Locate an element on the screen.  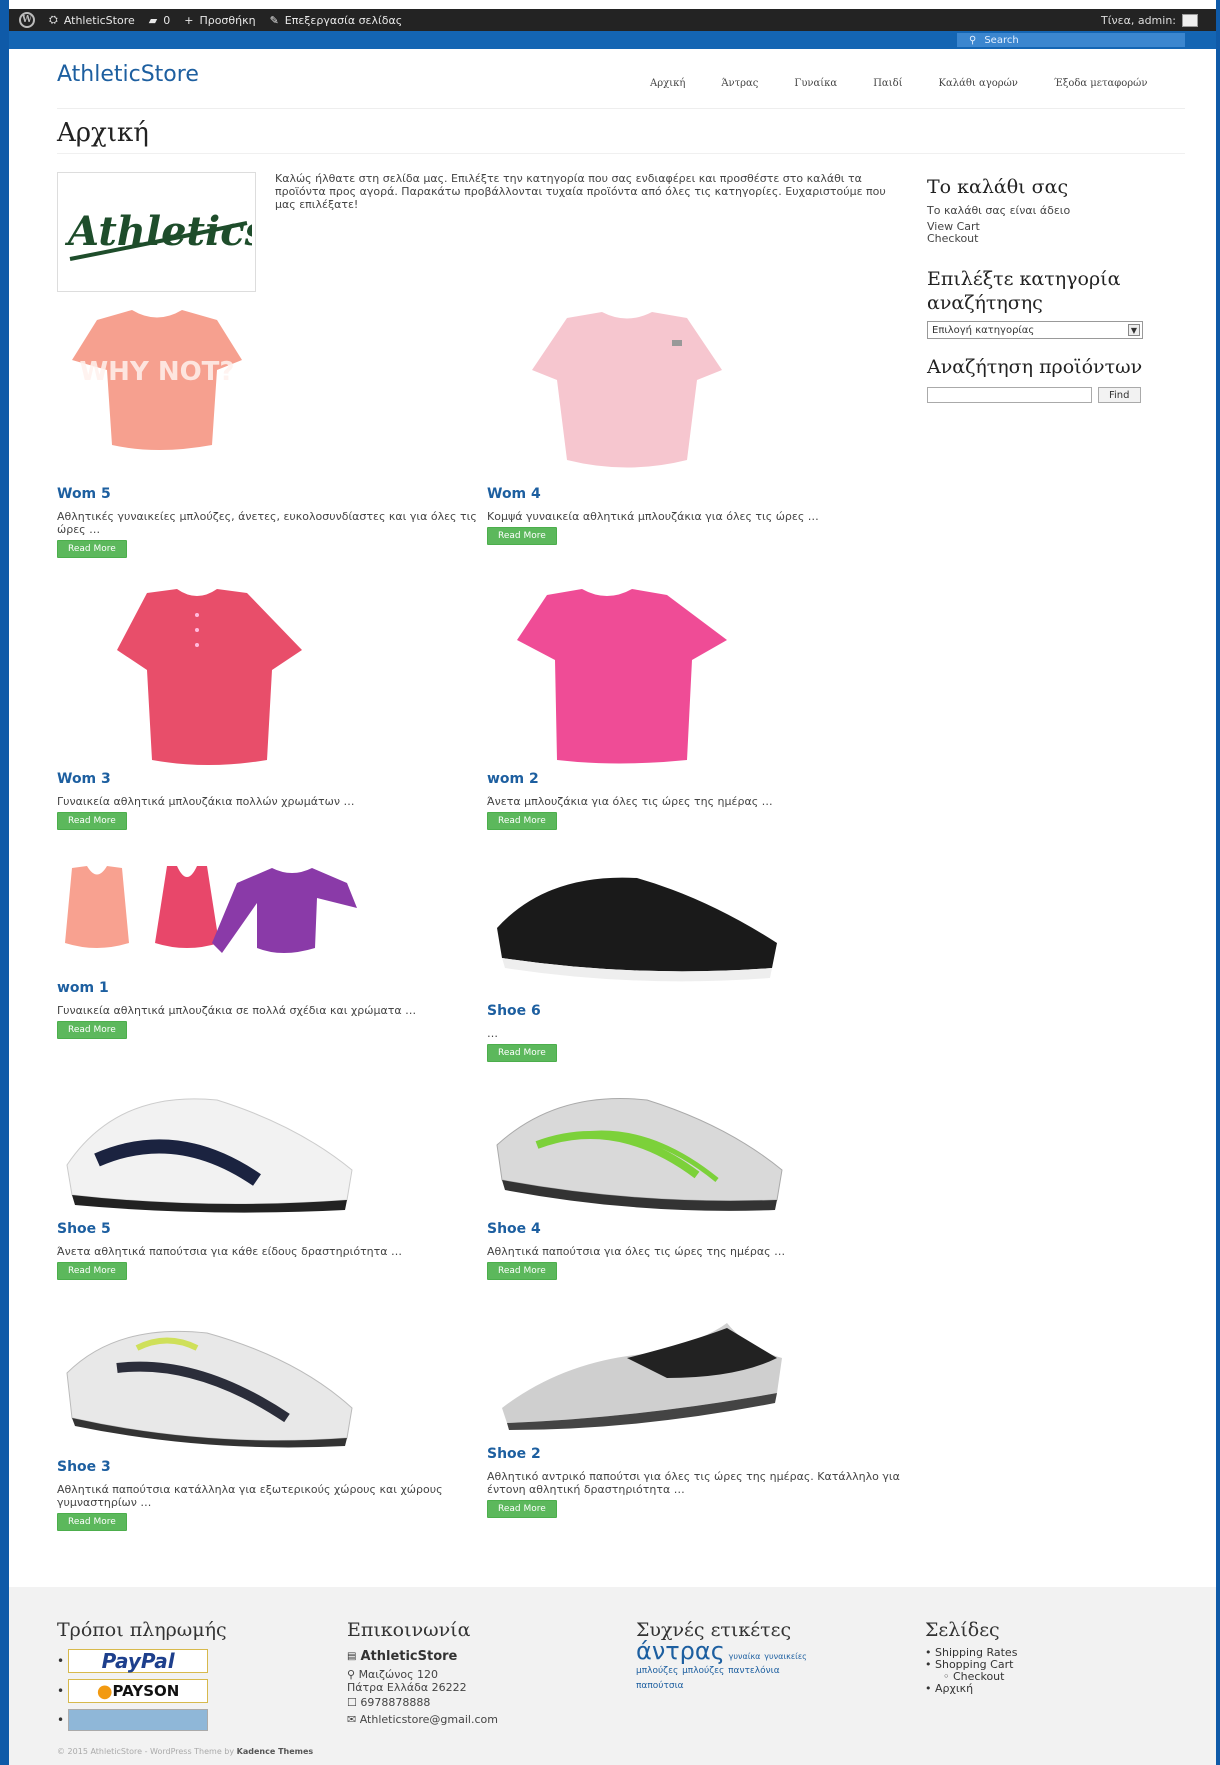
admin-new-link: + Προσθήκη is located at coordinates (219, 20).